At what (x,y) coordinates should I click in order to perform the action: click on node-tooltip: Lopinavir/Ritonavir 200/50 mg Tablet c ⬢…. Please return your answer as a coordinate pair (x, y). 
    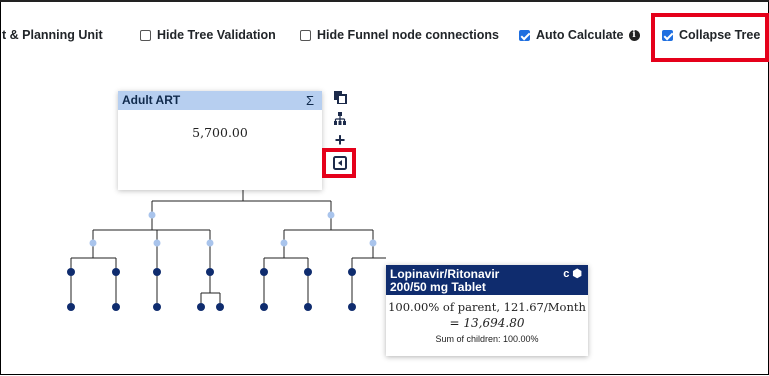
    Looking at the image, I should click on (487, 310).